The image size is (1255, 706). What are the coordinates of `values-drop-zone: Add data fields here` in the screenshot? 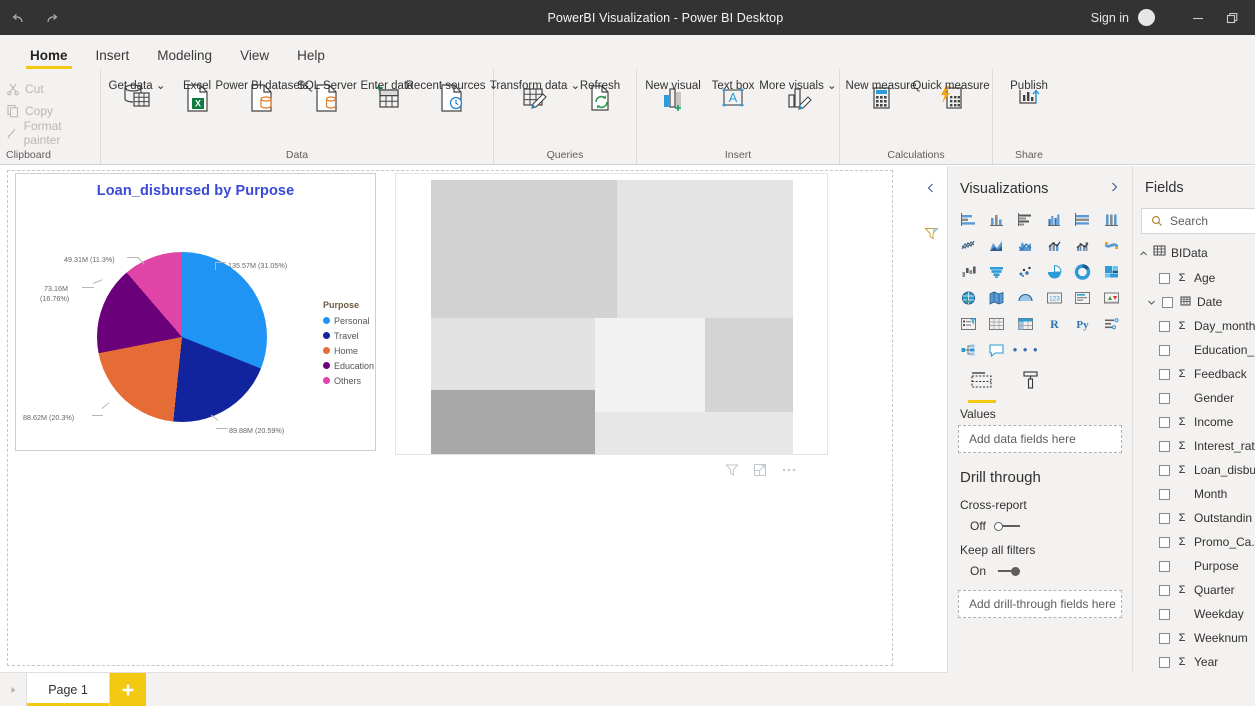 It's located at (1040, 439).